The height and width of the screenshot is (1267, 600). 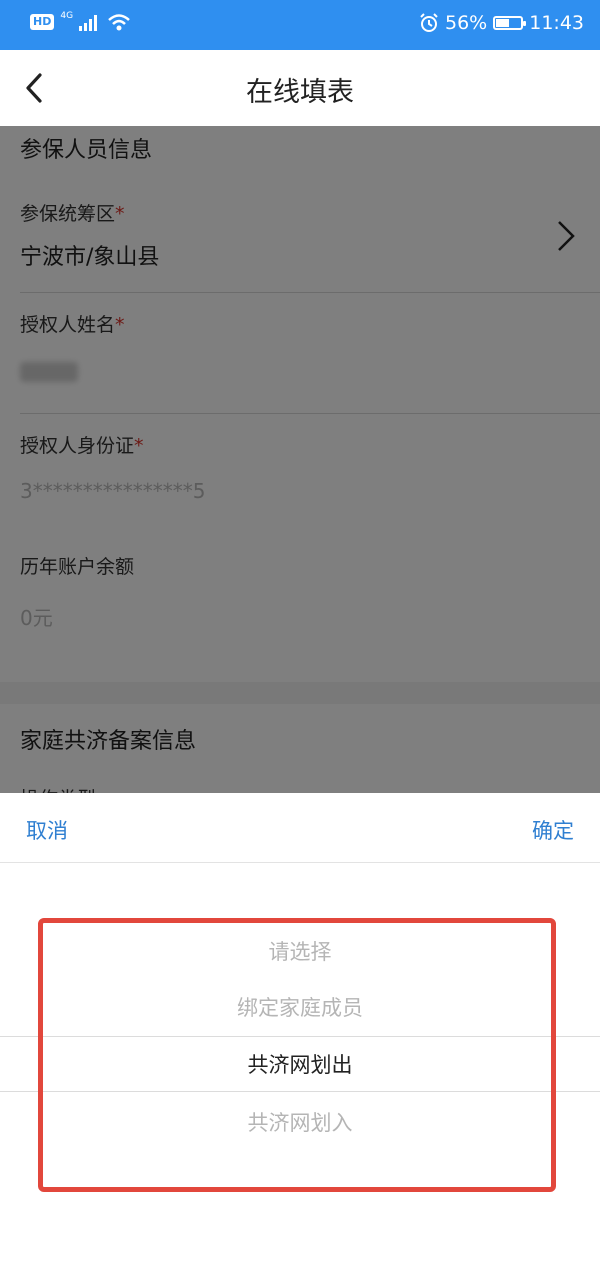 I want to click on hd-icon: HD, so click(x=42, y=22).